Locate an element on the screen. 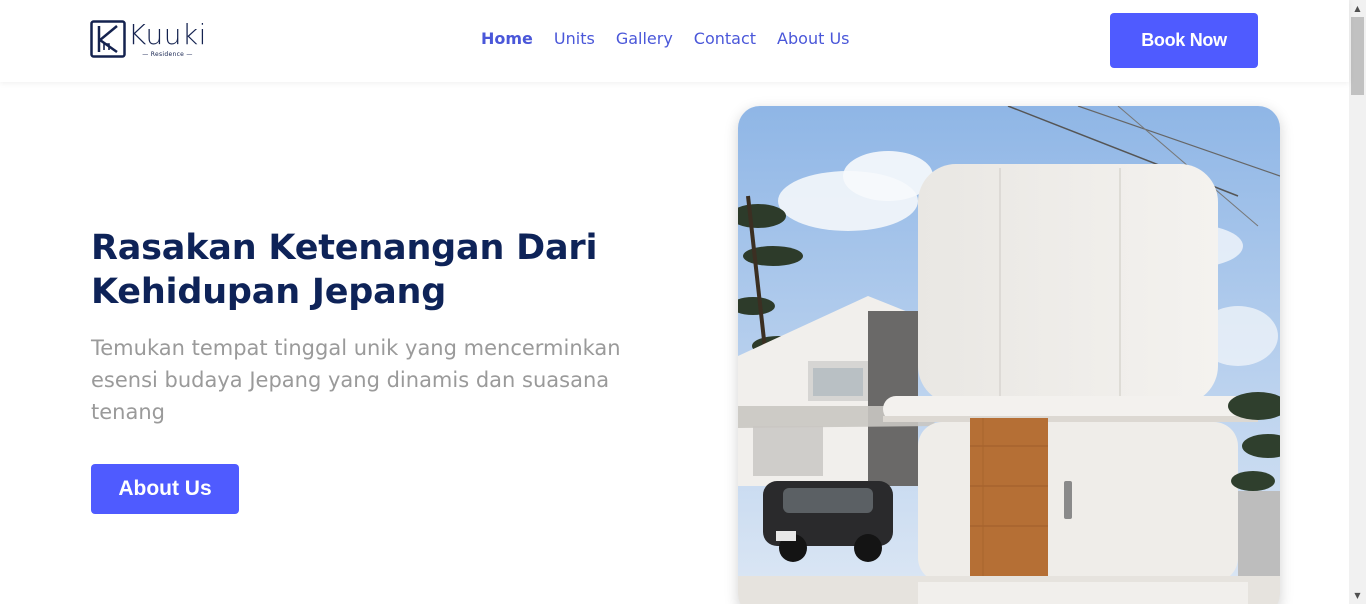  nav-item-about-us: About Us is located at coordinates (813, 39).